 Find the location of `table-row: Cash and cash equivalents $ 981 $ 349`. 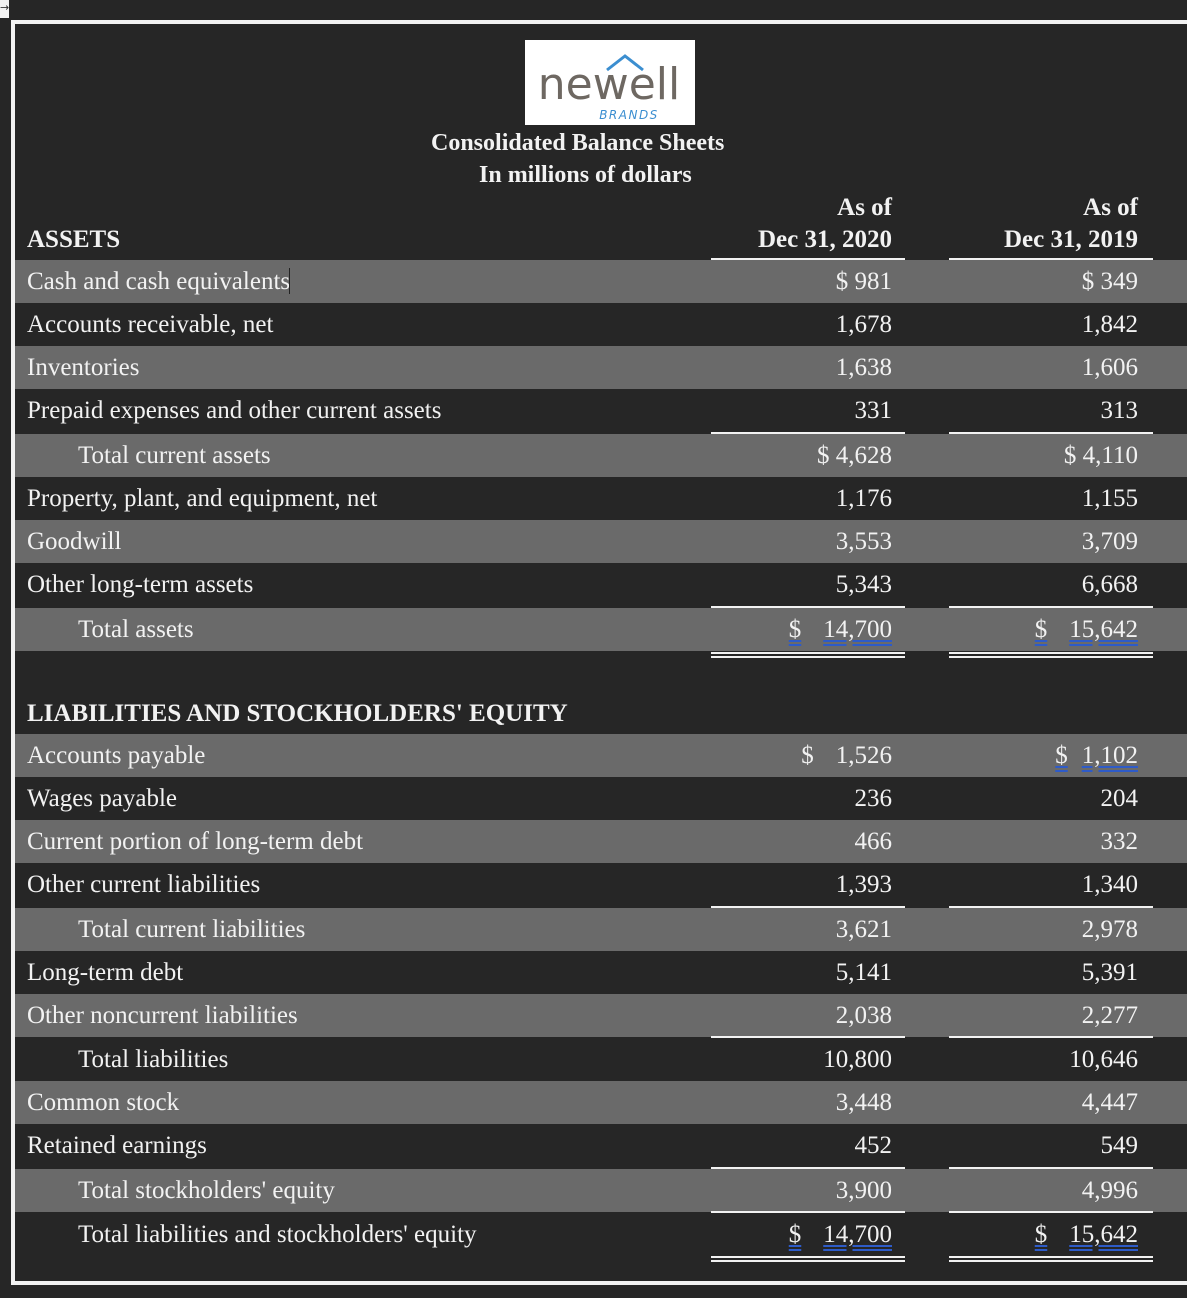

table-row: Cash and cash equivalents $ 981 $ 349 is located at coordinates (601, 281).